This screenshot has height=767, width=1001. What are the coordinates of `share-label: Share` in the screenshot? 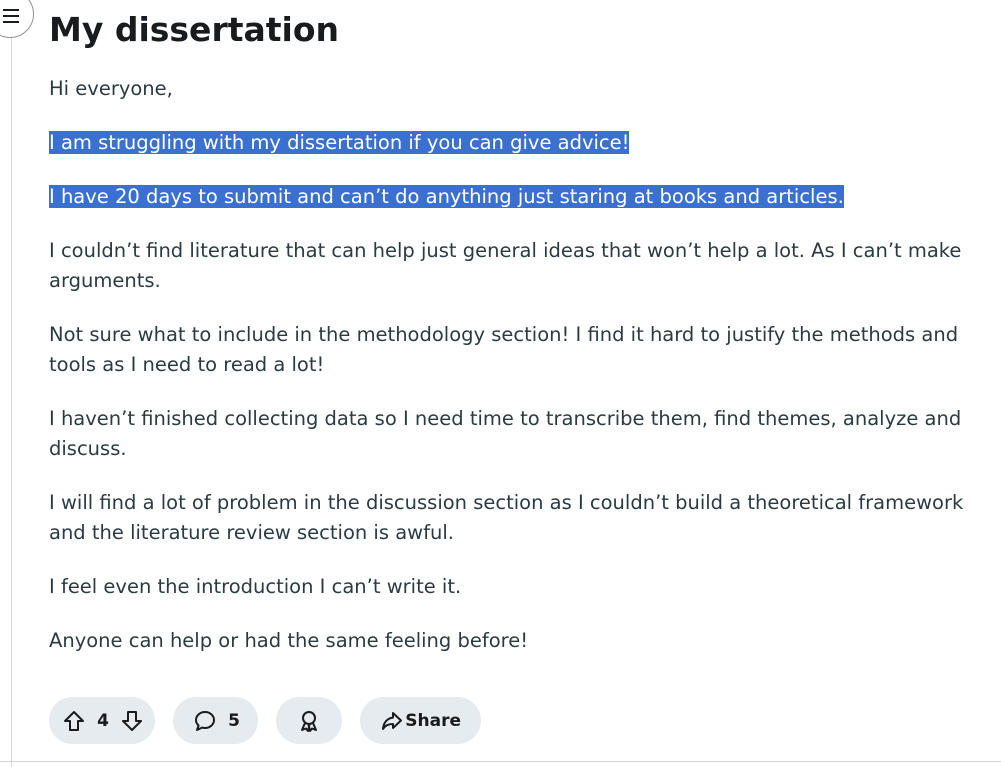 It's located at (433, 720).